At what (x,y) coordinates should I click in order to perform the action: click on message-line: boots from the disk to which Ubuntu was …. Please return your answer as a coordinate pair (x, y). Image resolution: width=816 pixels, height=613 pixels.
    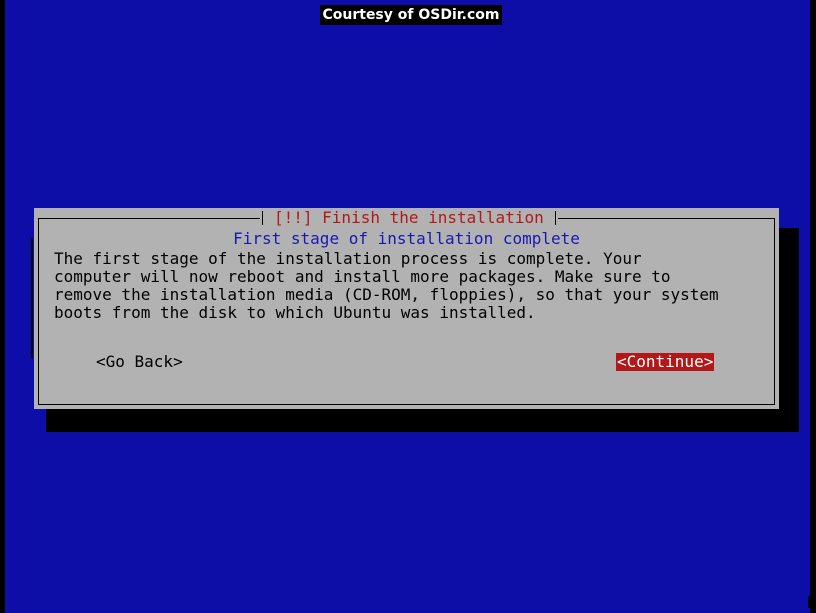
    Looking at the image, I should click on (295, 312).